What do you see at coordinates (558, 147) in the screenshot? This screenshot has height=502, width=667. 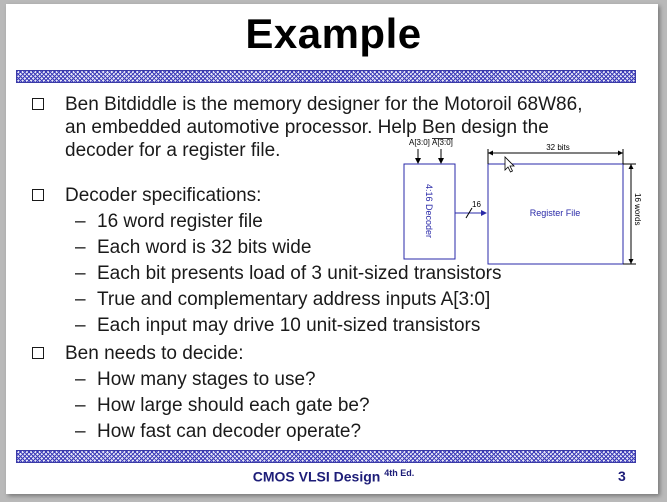 I see `width-label: 32 bits` at bounding box center [558, 147].